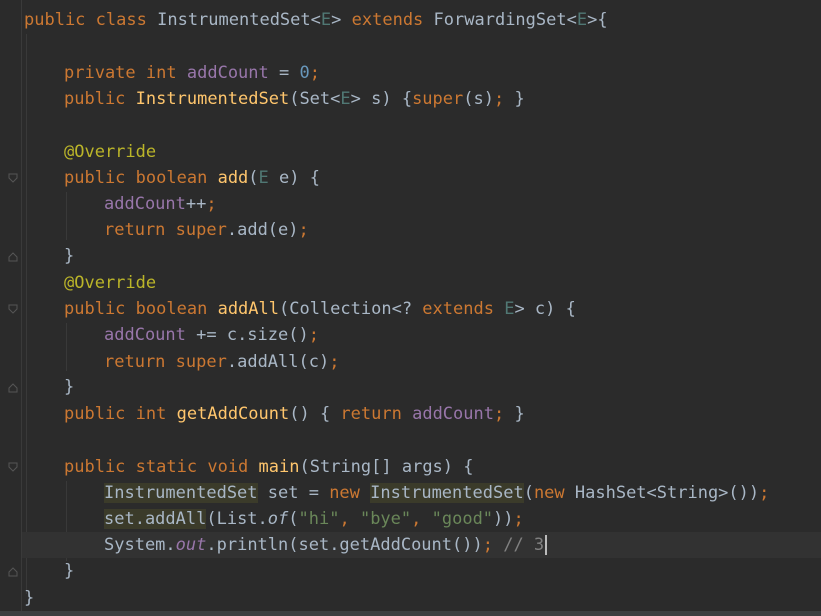  What do you see at coordinates (69, 387) in the screenshot?
I see `code-line-15: }` at bounding box center [69, 387].